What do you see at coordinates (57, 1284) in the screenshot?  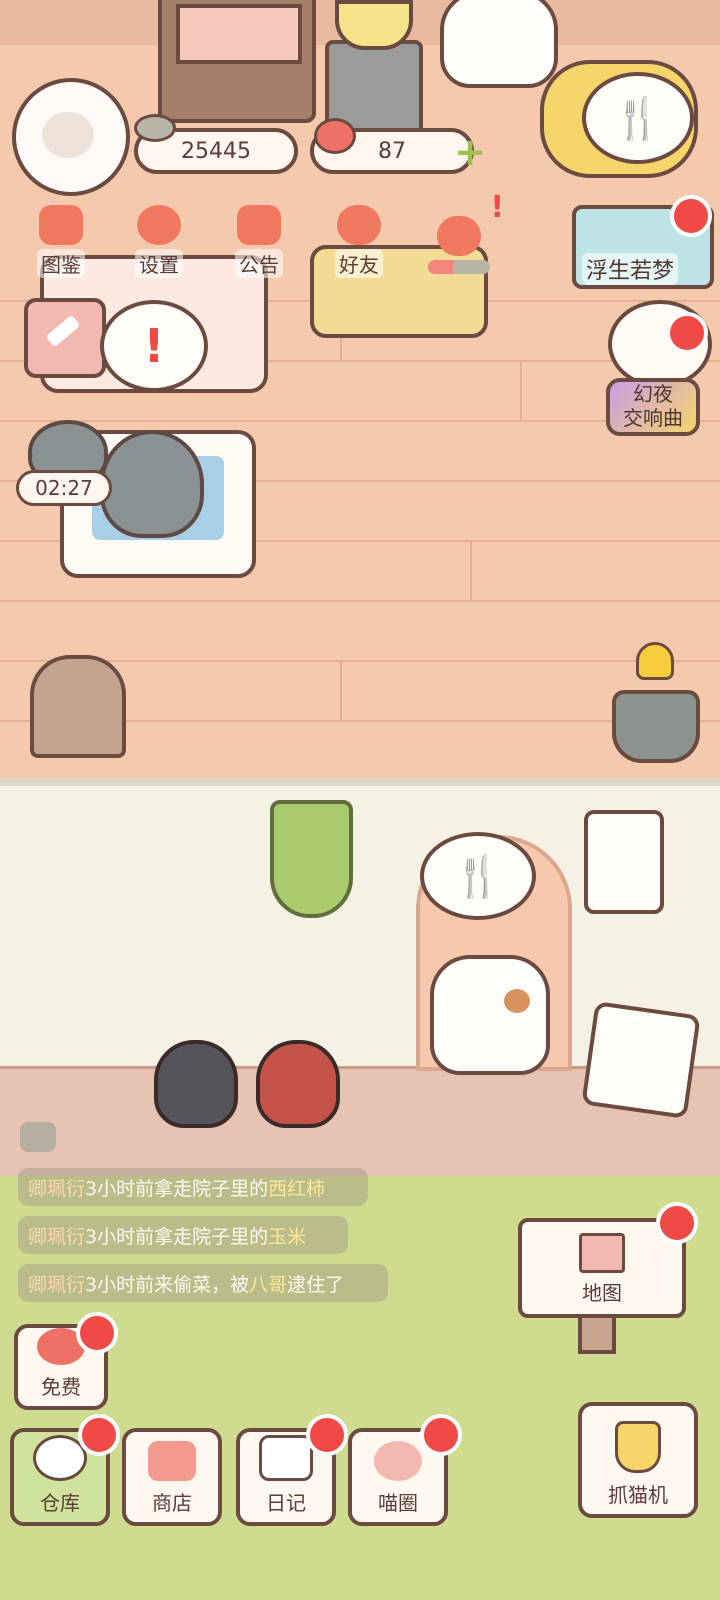 I see `log-3-name: 卿珮衍` at bounding box center [57, 1284].